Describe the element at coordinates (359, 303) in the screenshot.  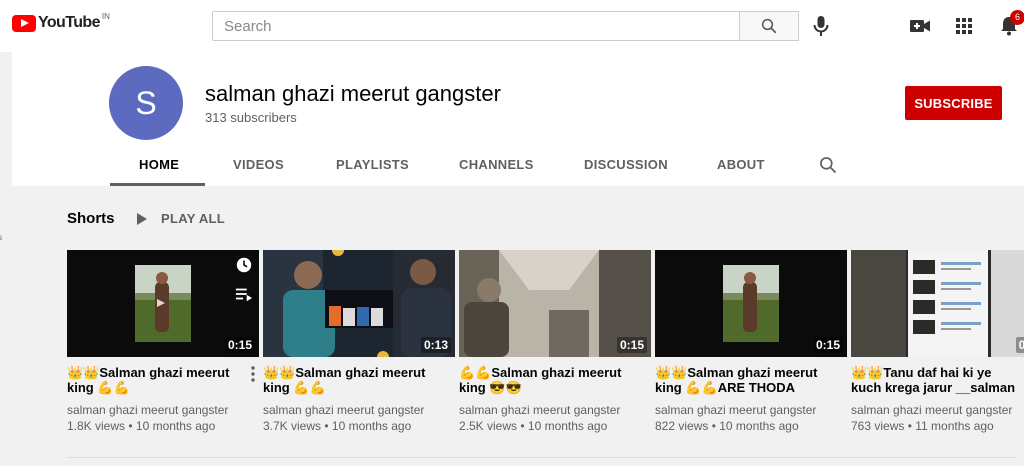
I see `video-thumbnail: 0:13` at that location.